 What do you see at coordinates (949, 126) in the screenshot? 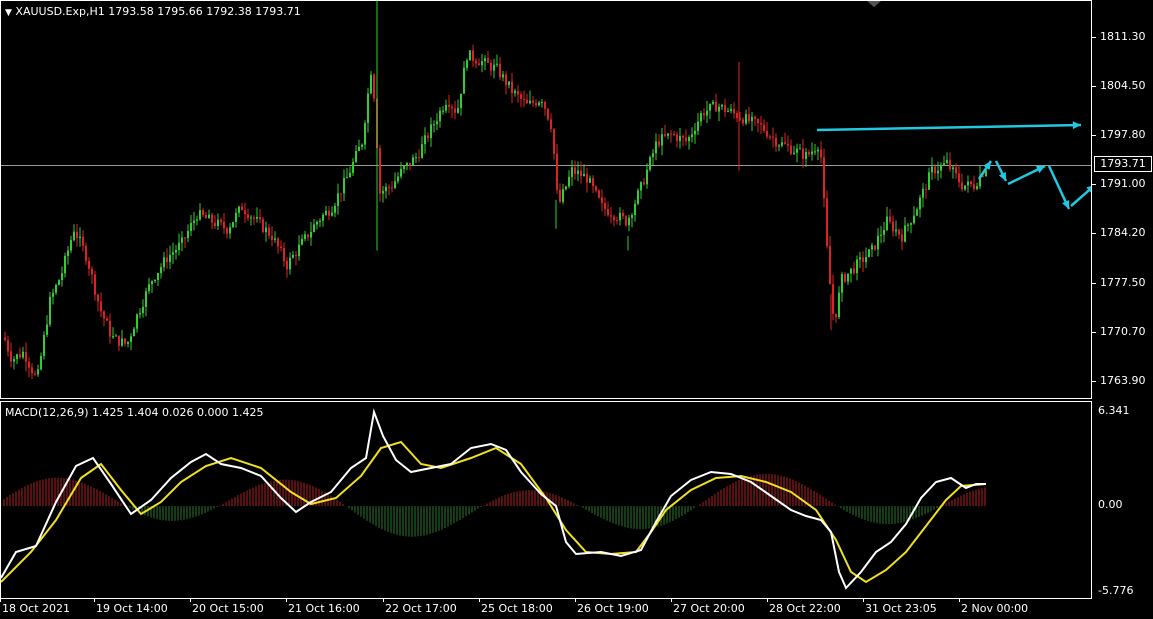
I see `horizontal-projection-arrow` at bounding box center [949, 126].